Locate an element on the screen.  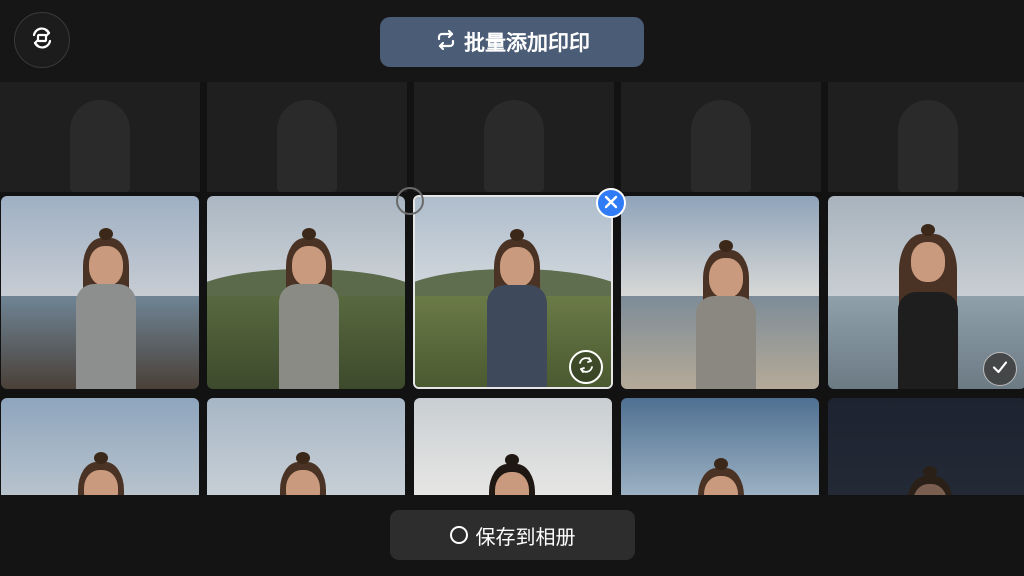
save-to-album-label: 保存到相册 is located at coordinates (525, 536).